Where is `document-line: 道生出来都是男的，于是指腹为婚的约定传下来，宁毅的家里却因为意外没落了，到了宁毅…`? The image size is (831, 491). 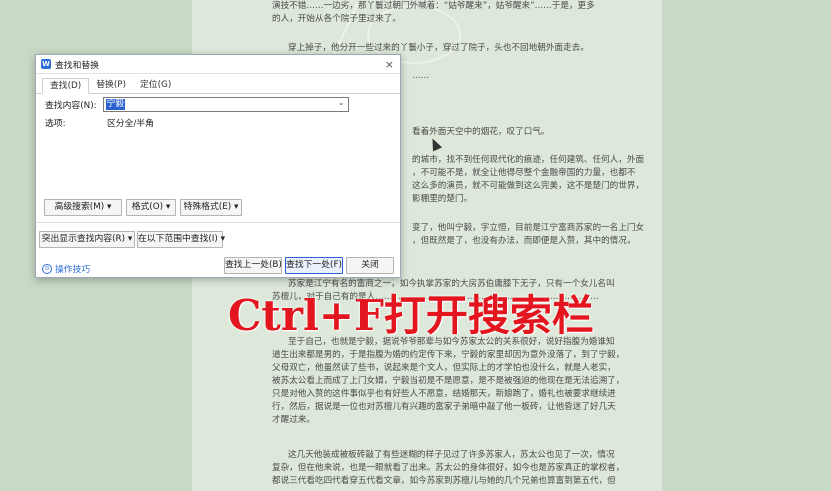
document-line: 道生出来都是男的，于是指腹为婚的约定传下来，宁毅的家里却因为意外没落了，到了宁毅… is located at coordinates (448, 355).